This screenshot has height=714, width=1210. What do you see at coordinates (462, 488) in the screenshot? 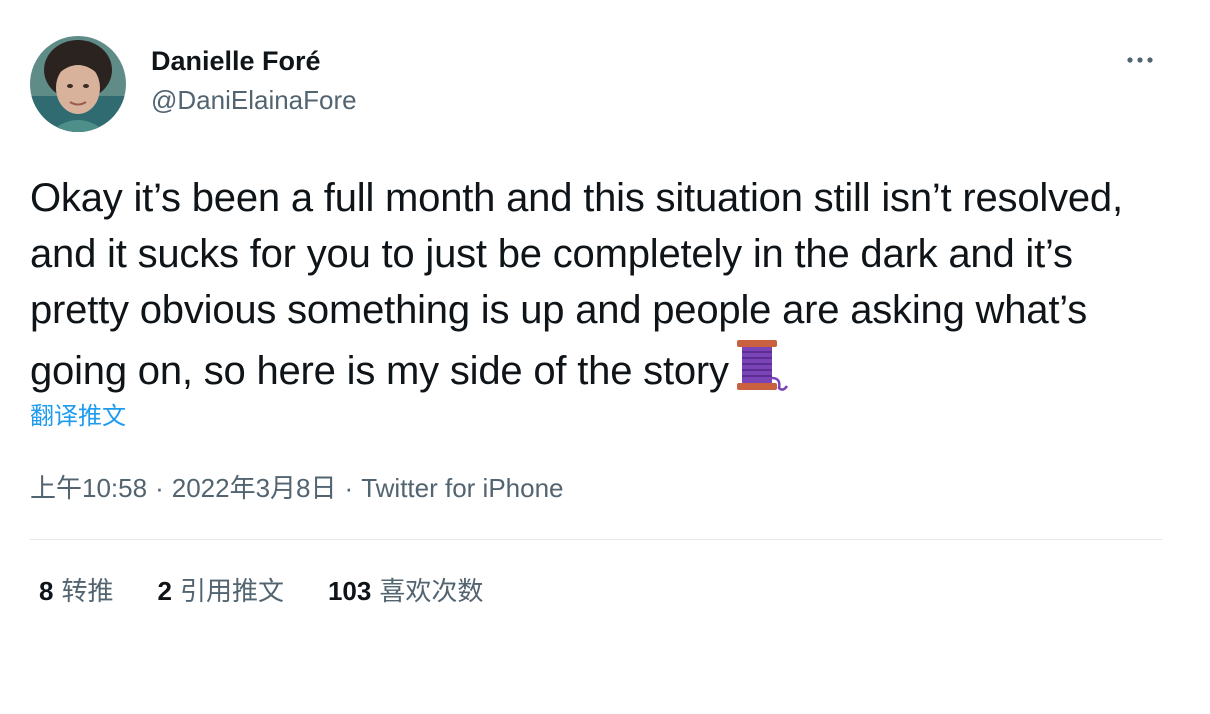
I see `tweet-source: Twitter for iPhone` at bounding box center [462, 488].